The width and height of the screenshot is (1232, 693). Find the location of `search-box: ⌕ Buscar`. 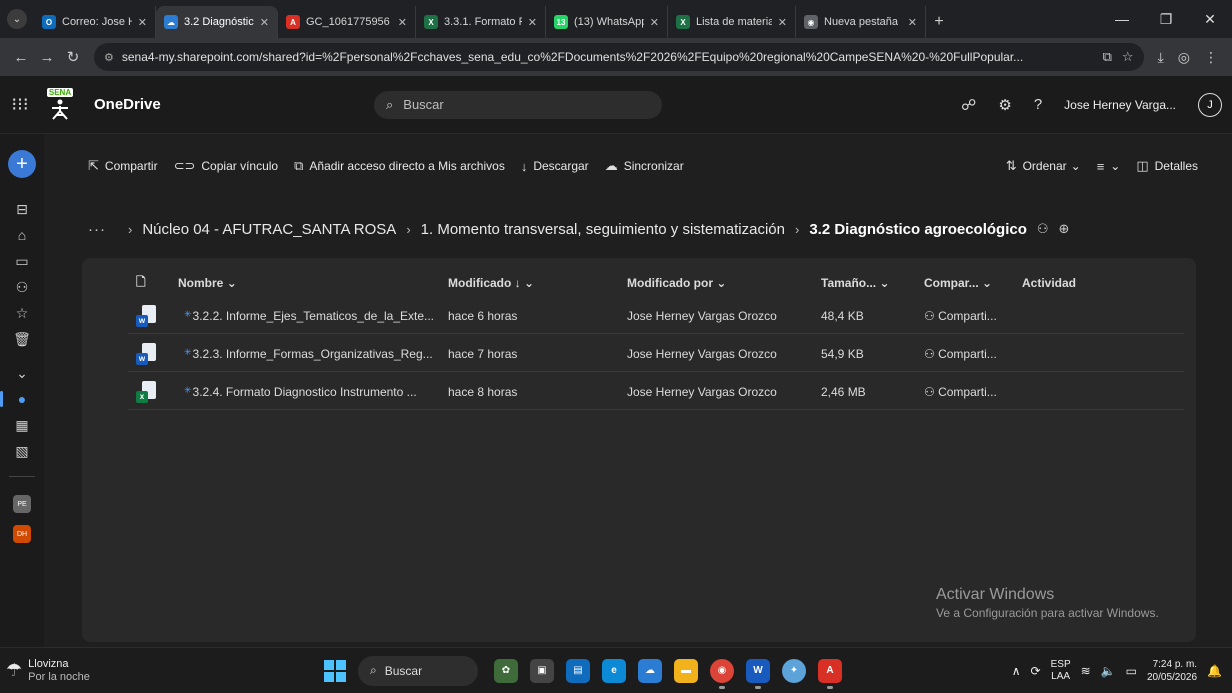

search-box: ⌕ Buscar is located at coordinates (518, 104).